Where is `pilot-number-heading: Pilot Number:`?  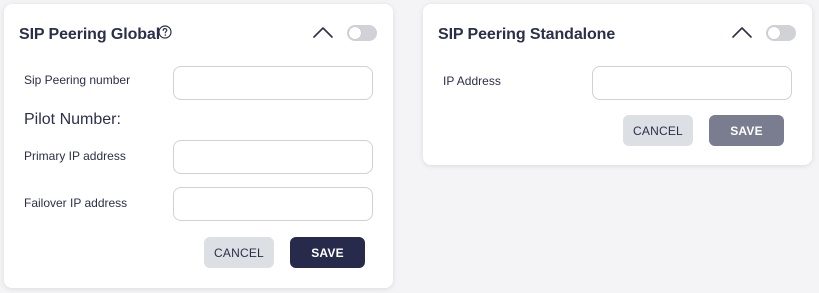 pilot-number-heading: Pilot Number: is located at coordinates (72, 119).